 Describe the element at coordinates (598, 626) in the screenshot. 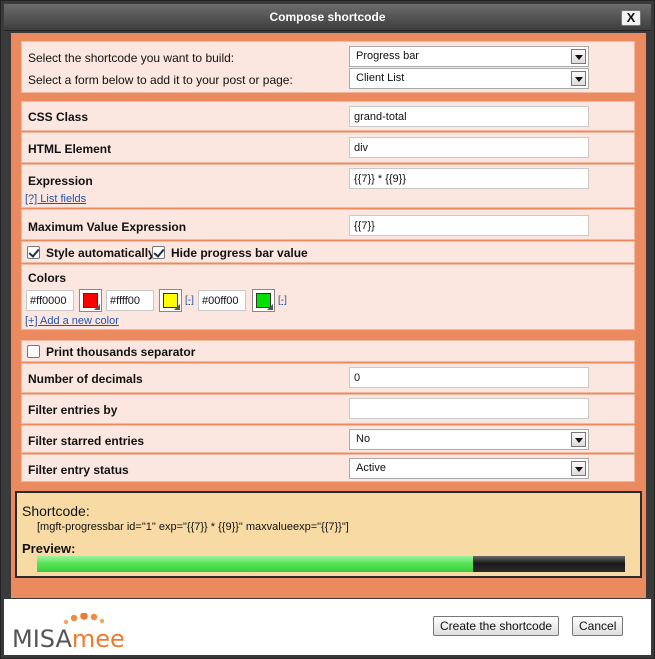

I see `cancel-button: Cancel` at that location.